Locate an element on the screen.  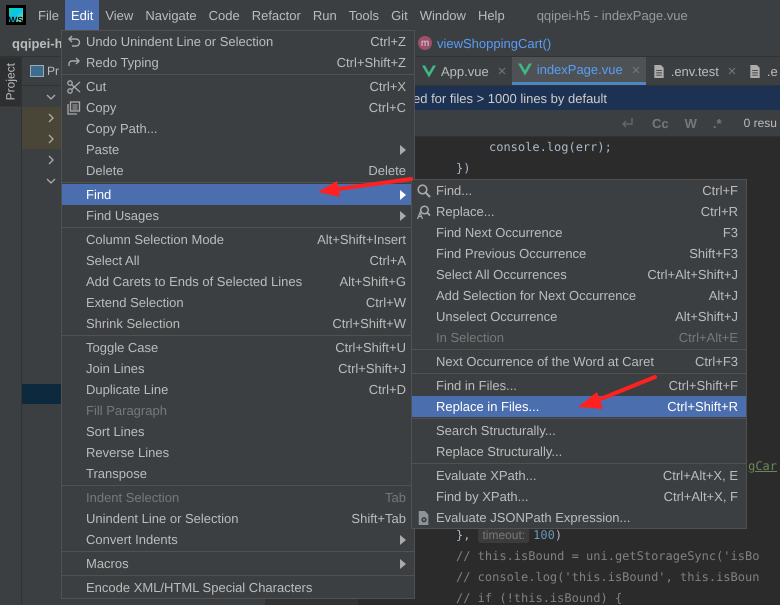
editor-tab: .e is located at coordinates (761, 71).